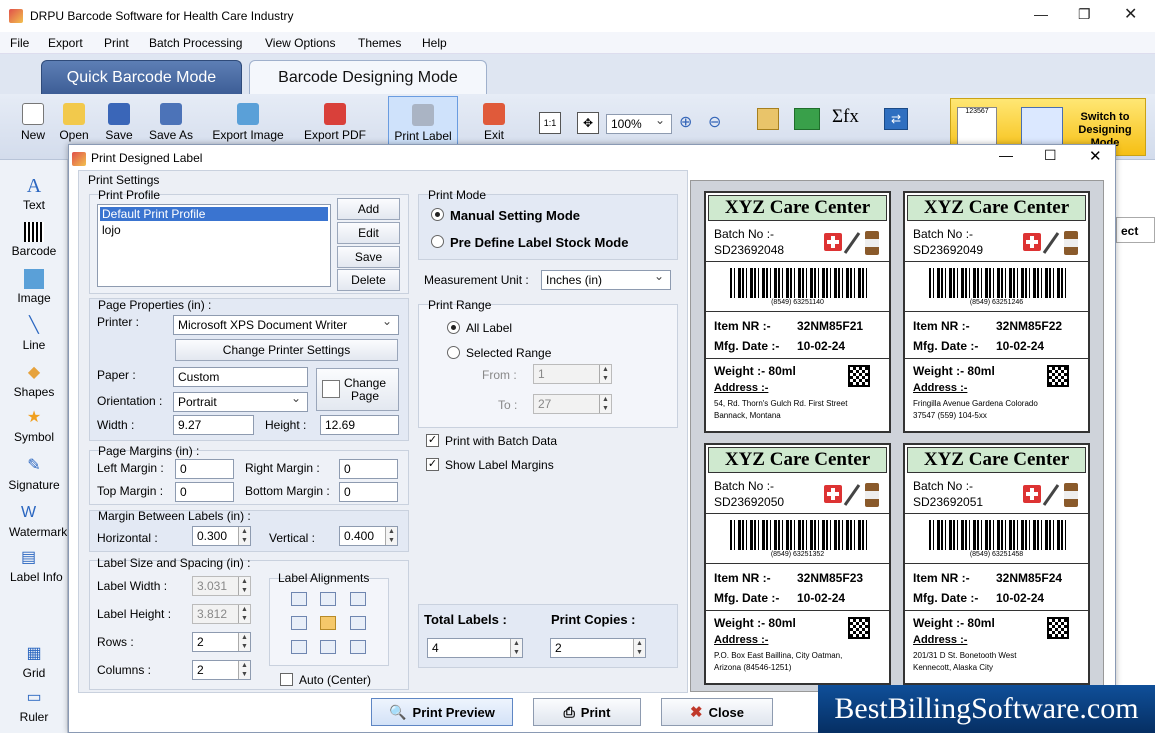  Describe the element at coordinates (286, 679) in the screenshot. I see `auto-center-checkbox` at that location.